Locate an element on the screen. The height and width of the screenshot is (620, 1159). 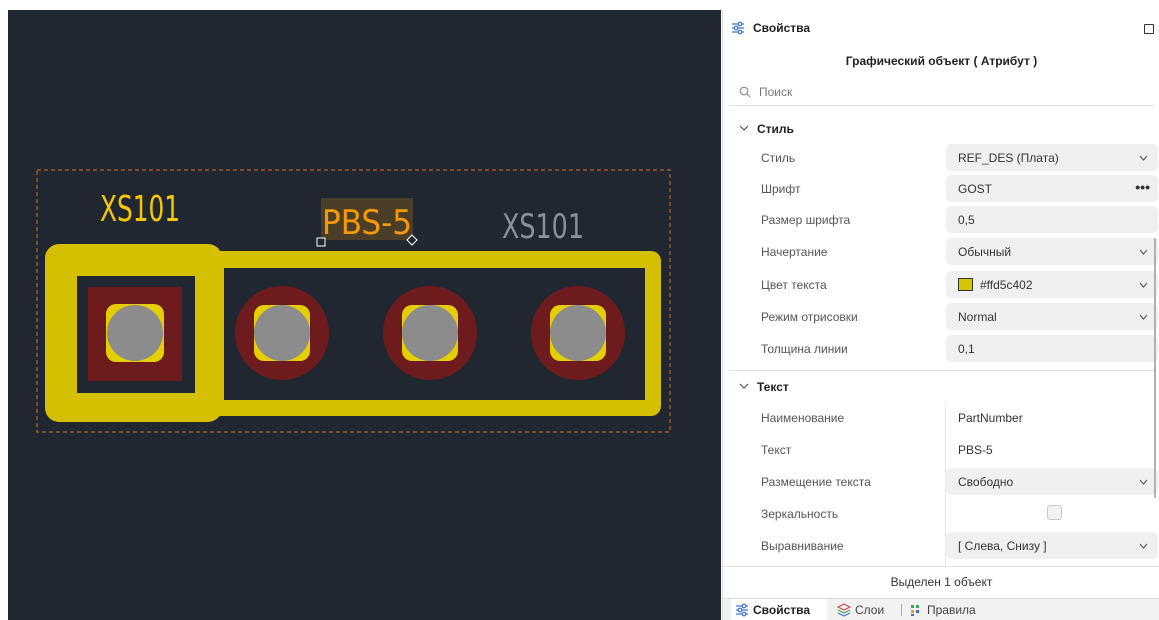
row-font: Шрифт GOST ••• is located at coordinates (940, 188).